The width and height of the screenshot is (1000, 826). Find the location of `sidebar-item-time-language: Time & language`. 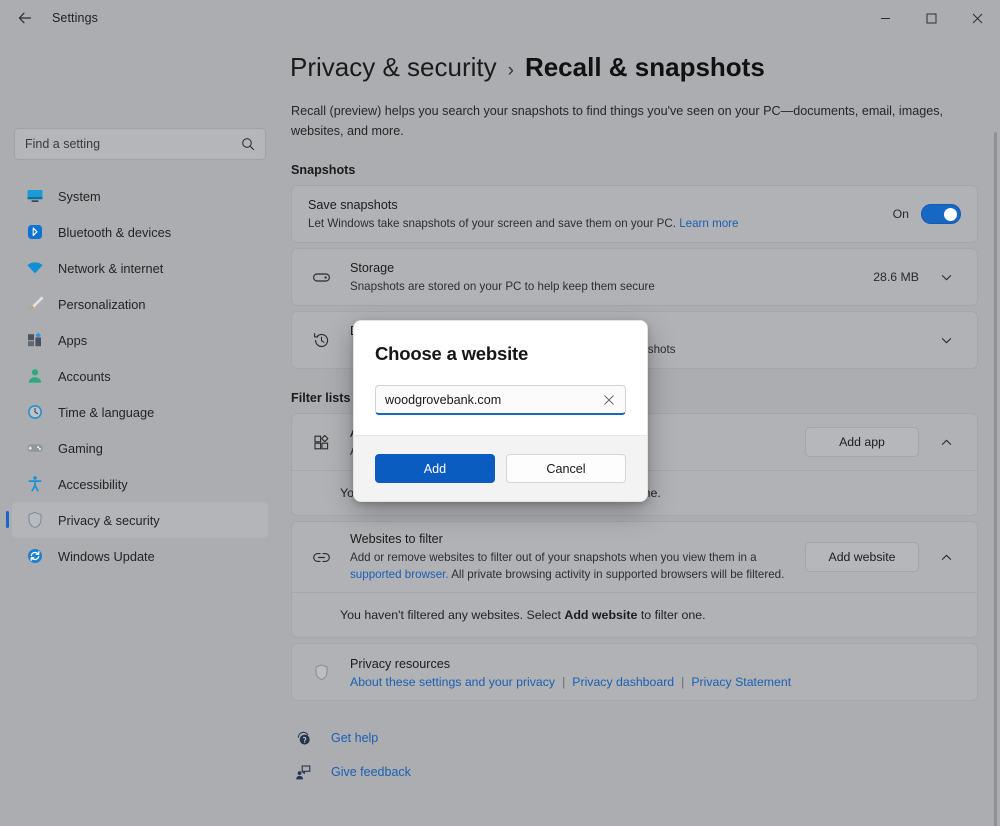

sidebar-item-time-language: Time & language is located at coordinates (140, 412).